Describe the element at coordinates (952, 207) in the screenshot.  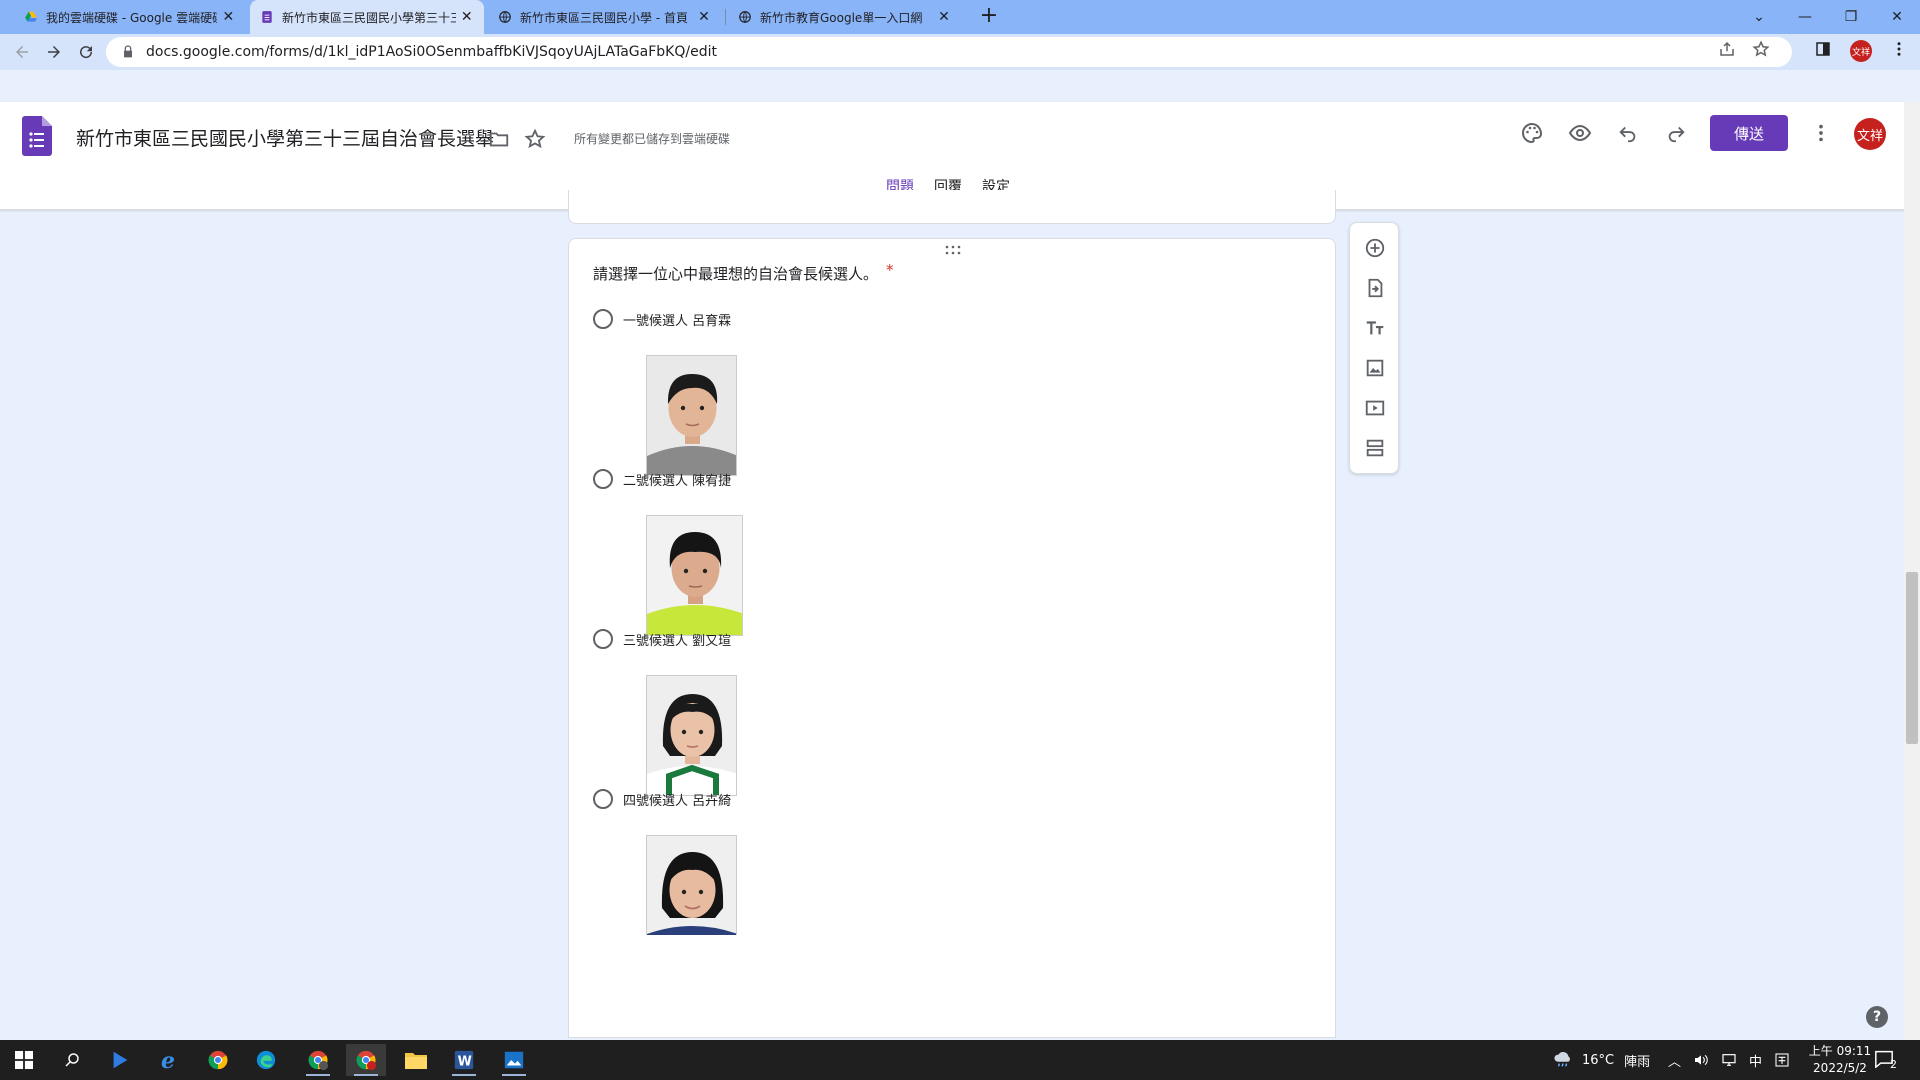
I see `previous-question-card` at that location.